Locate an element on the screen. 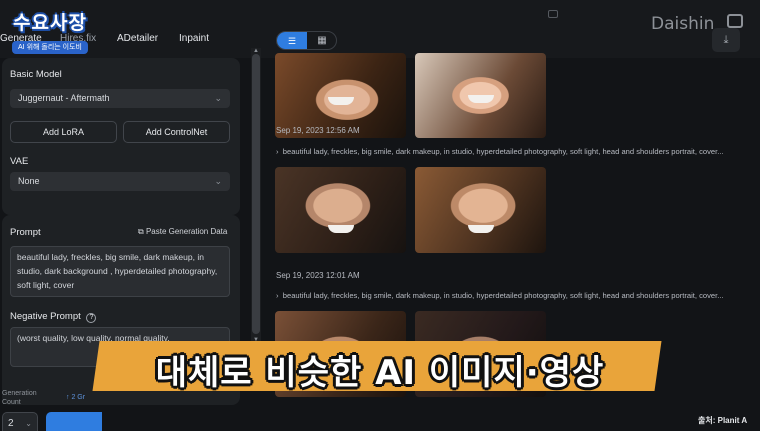 Image resolution: width=760 pixels, height=431 pixels. scrollbar-thumb is located at coordinates (256, 194).